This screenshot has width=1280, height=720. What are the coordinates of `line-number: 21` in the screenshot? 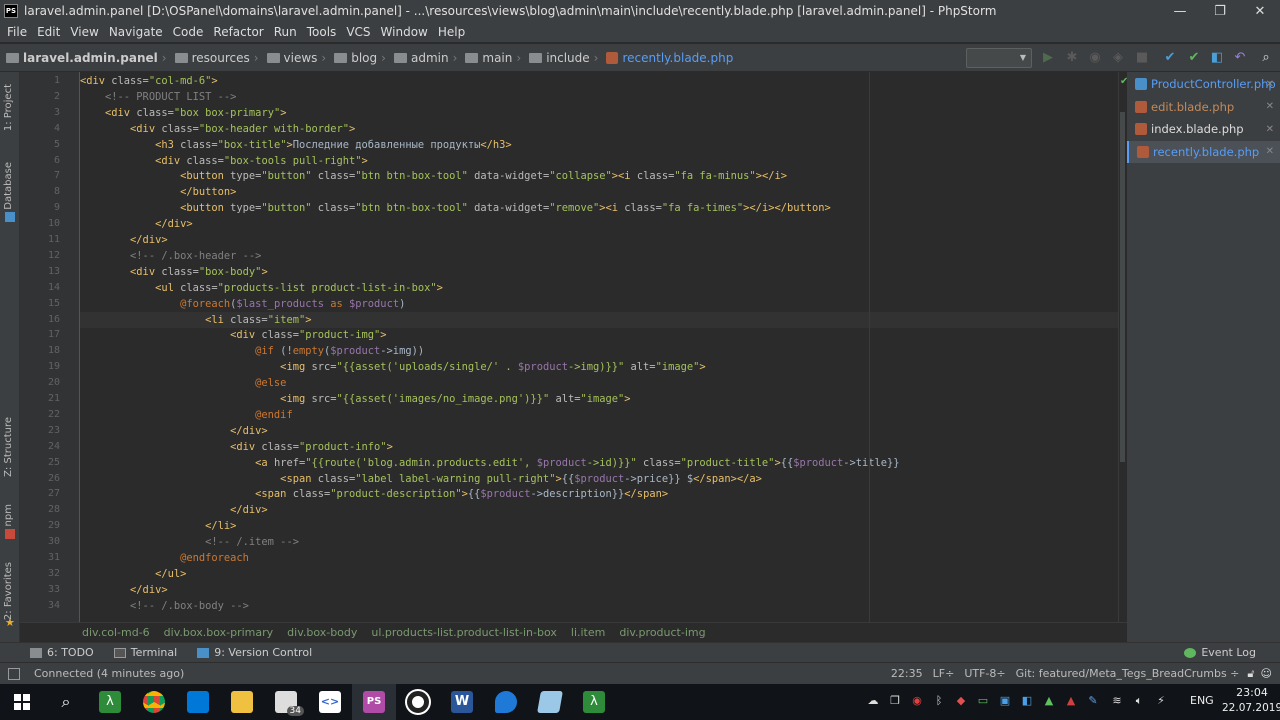 It's located at (40, 399).